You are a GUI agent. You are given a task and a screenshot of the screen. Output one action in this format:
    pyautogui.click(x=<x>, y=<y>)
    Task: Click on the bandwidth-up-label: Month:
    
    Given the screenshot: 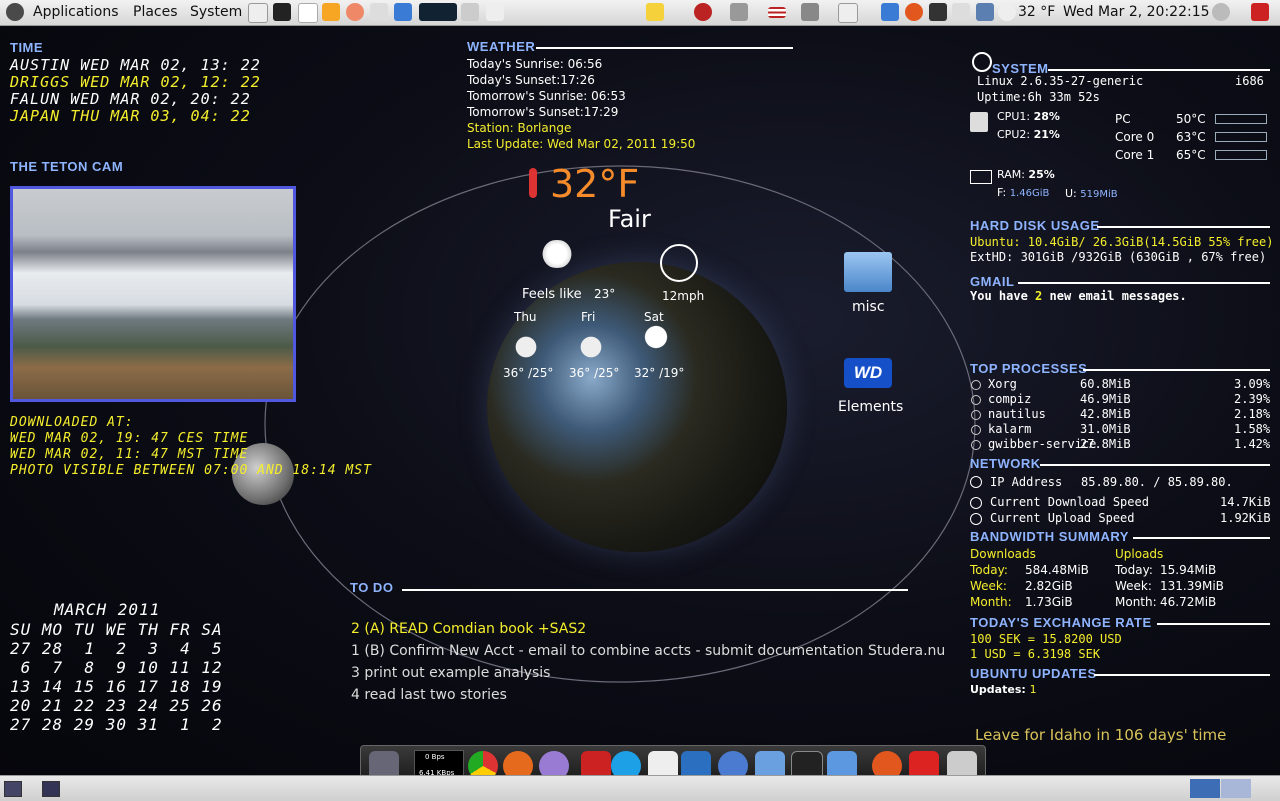 What is the action you would take?
    pyautogui.click(x=1136, y=602)
    